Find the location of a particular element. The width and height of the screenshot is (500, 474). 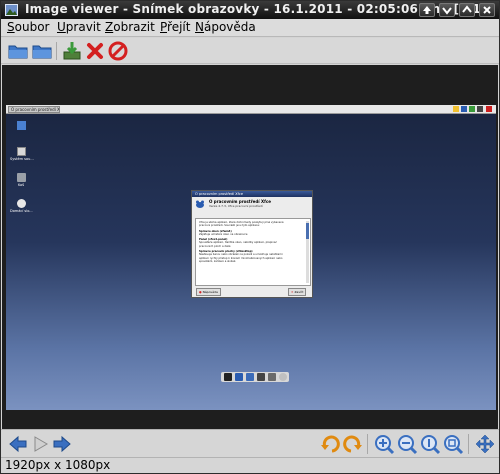

search-icon is located at coordinates (283, 377).